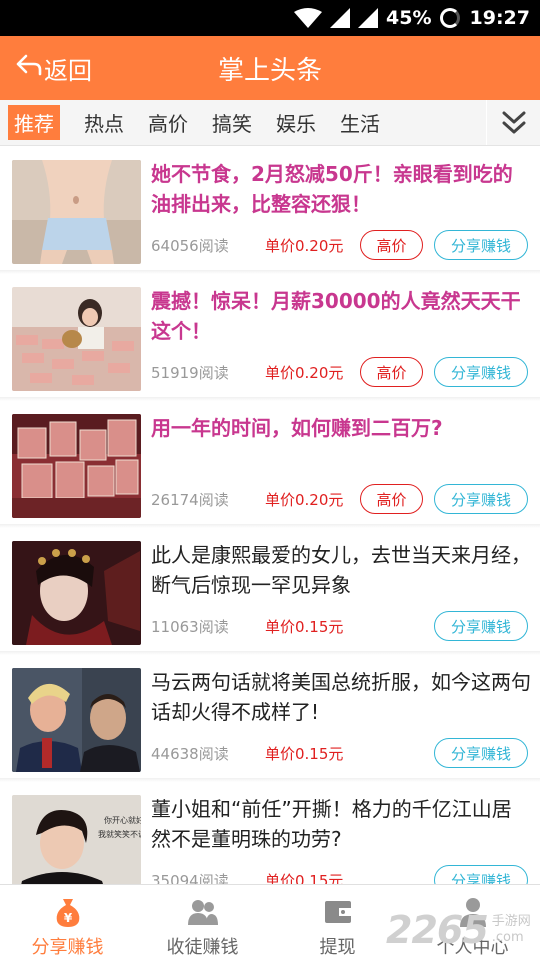  I want to click on nav-recruit-earn: 收徒赚钱, so click(202, 922).